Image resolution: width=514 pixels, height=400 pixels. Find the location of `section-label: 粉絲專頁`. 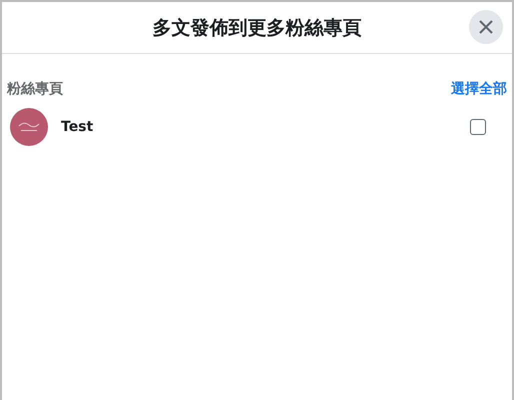

section-label: 粉絲專頁 is located at coordinates (35, 89).